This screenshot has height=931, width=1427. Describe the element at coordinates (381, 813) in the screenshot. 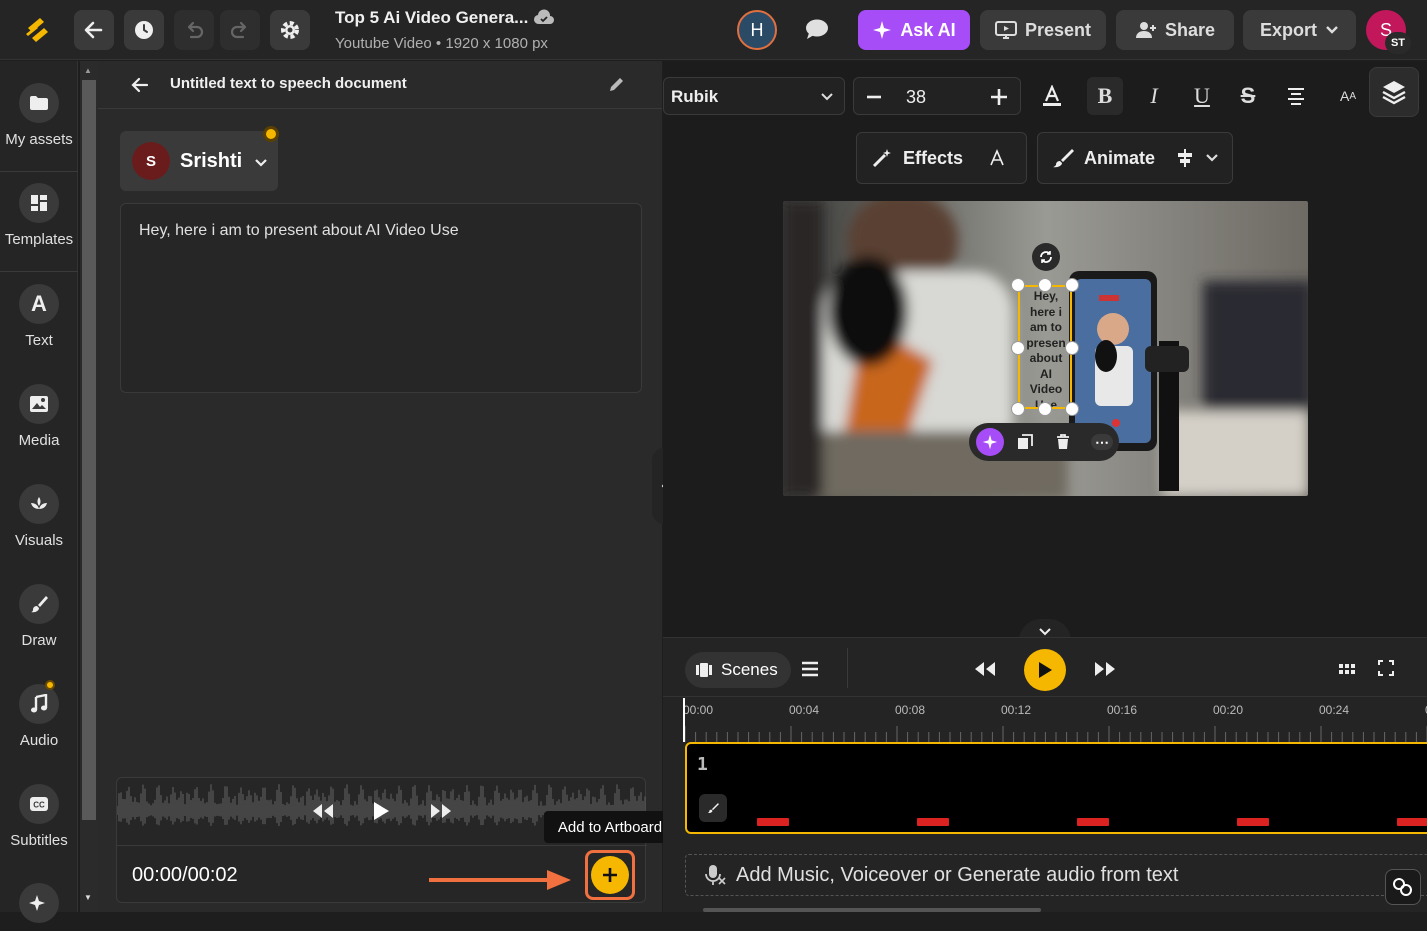

I see `play-icon` at that location.